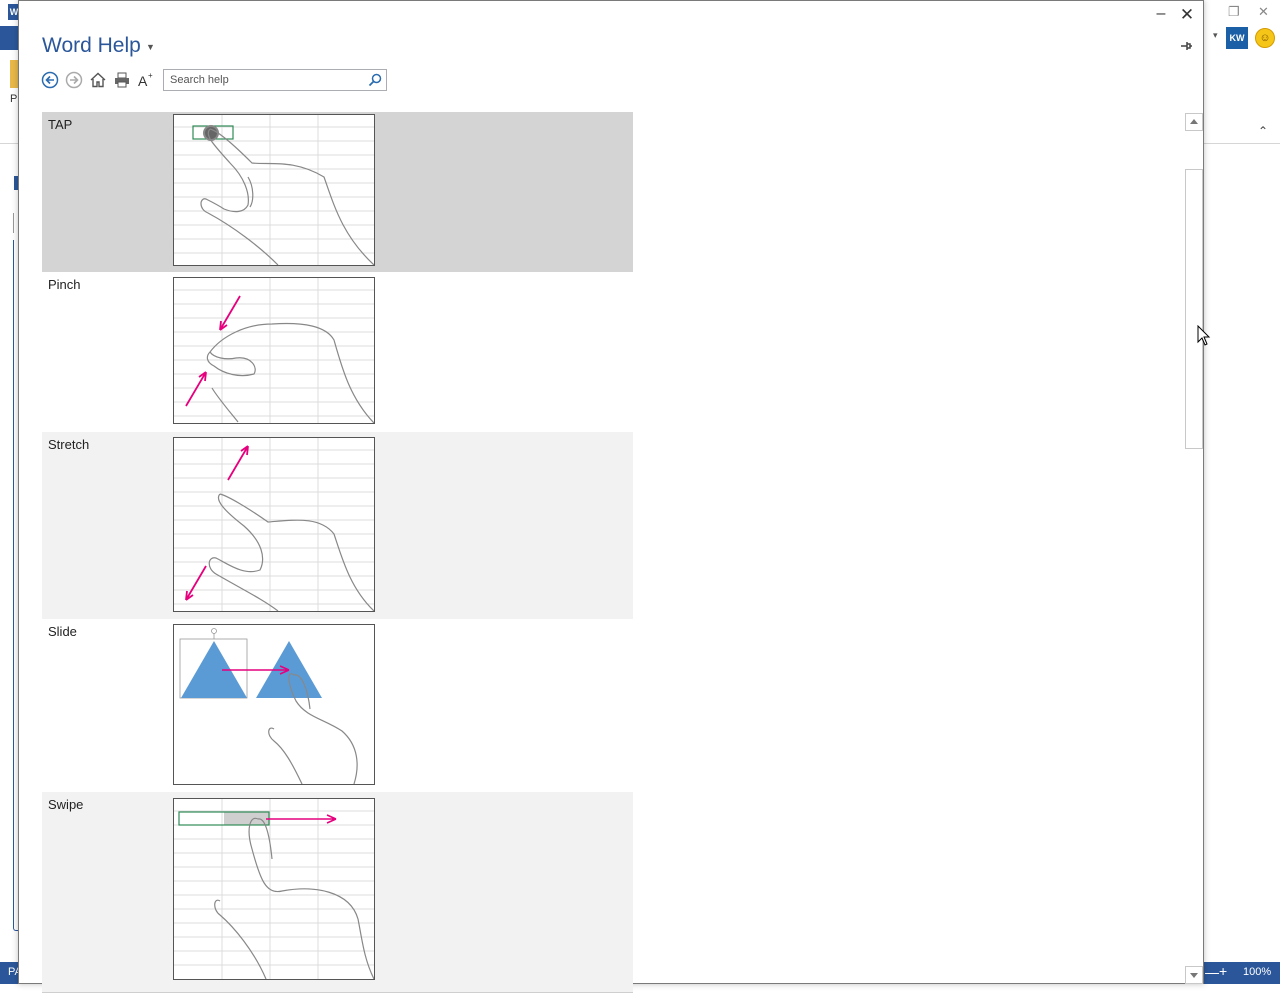 The image size is (1280, 993). Describe the element at coordinates (9, 38) in the screenshot. I see `file-tab` at that location.